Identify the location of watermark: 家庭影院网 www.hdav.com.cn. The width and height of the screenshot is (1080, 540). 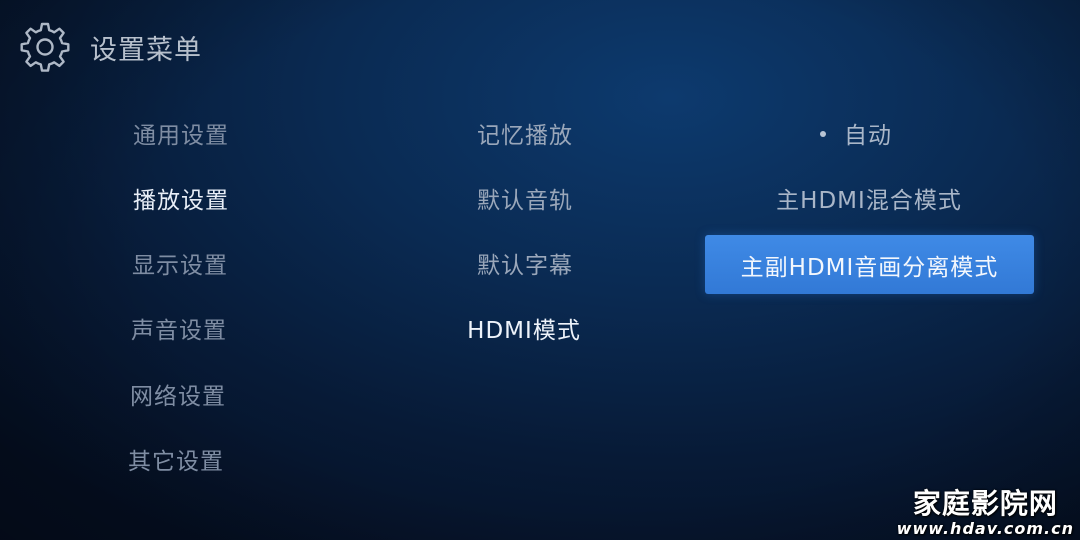
(985, 513).